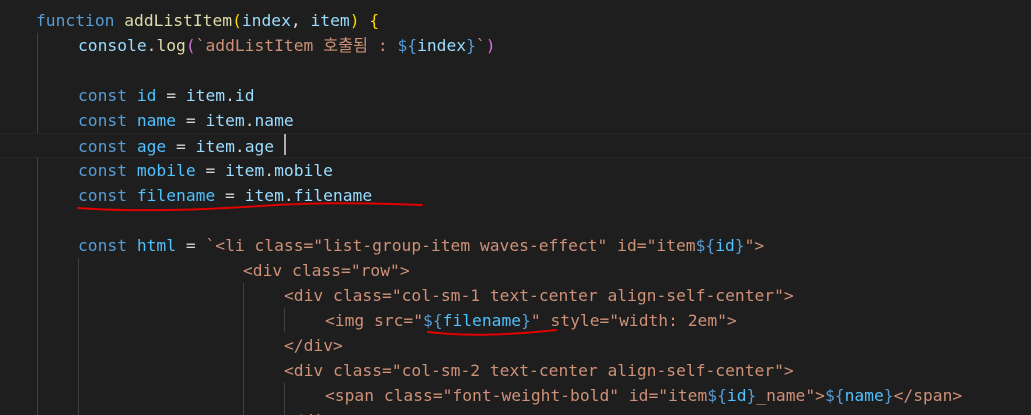  I want to click on underline-filename-template, so click(492, 332).